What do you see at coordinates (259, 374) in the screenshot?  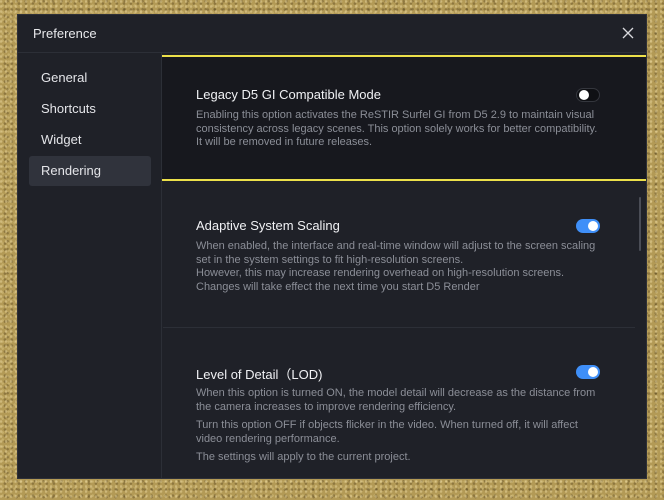 I see `setting-title-lod: Level of Detail（LOD)` at bounding box center [259, 374].